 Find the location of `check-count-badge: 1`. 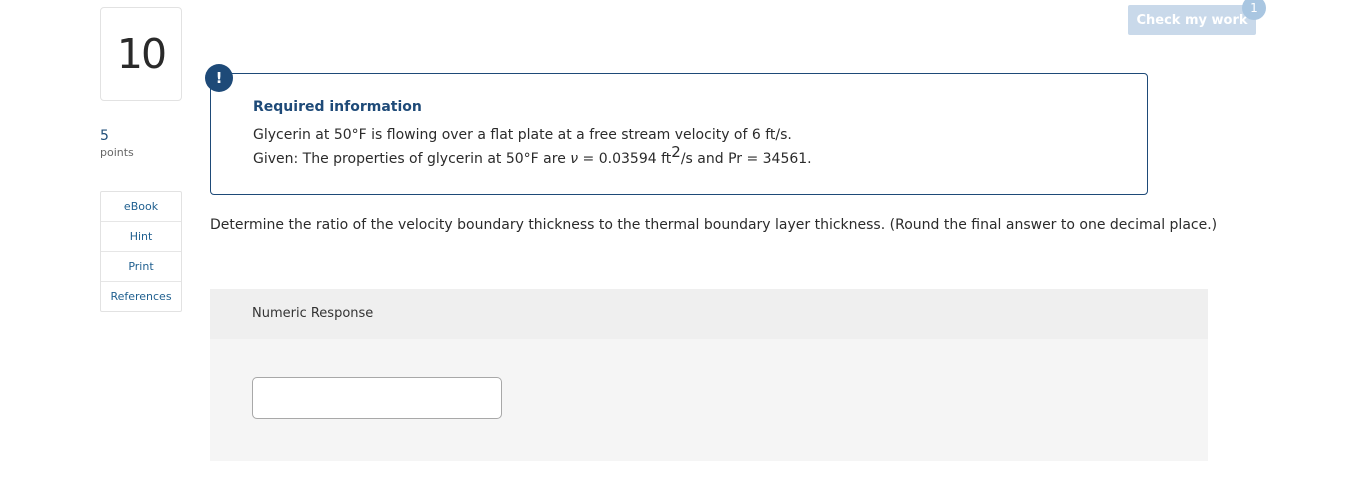

check-count-badge: 1 is located at coordinates (1254, 10).